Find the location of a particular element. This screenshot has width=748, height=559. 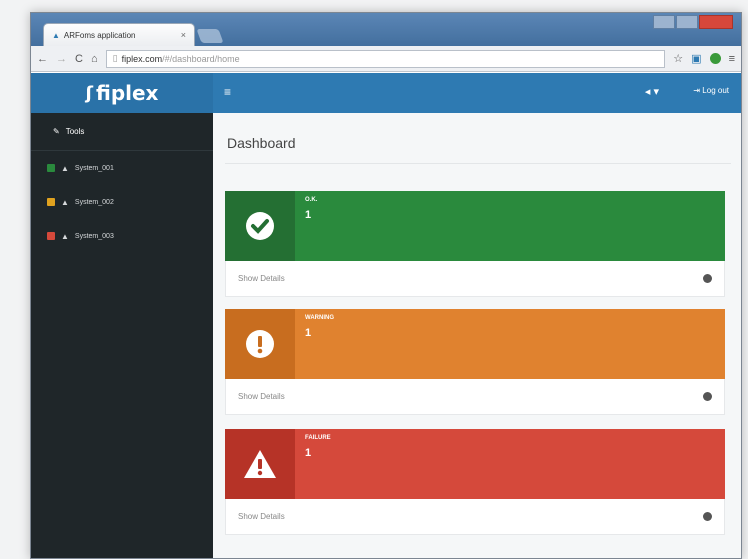

page-title: Dashboard is located at coordinates (261, 143).